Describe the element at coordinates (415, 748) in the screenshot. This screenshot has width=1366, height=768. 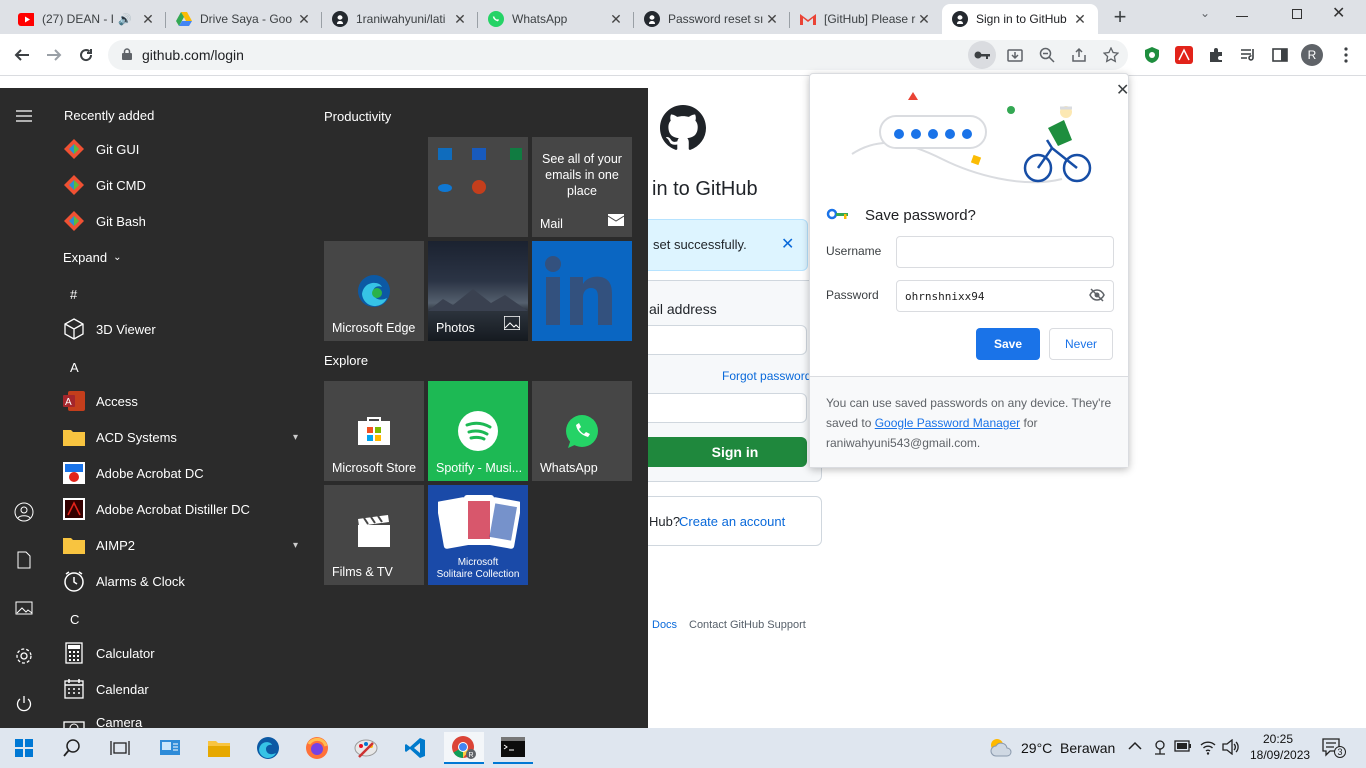
I see `vscode-icon` at that location.